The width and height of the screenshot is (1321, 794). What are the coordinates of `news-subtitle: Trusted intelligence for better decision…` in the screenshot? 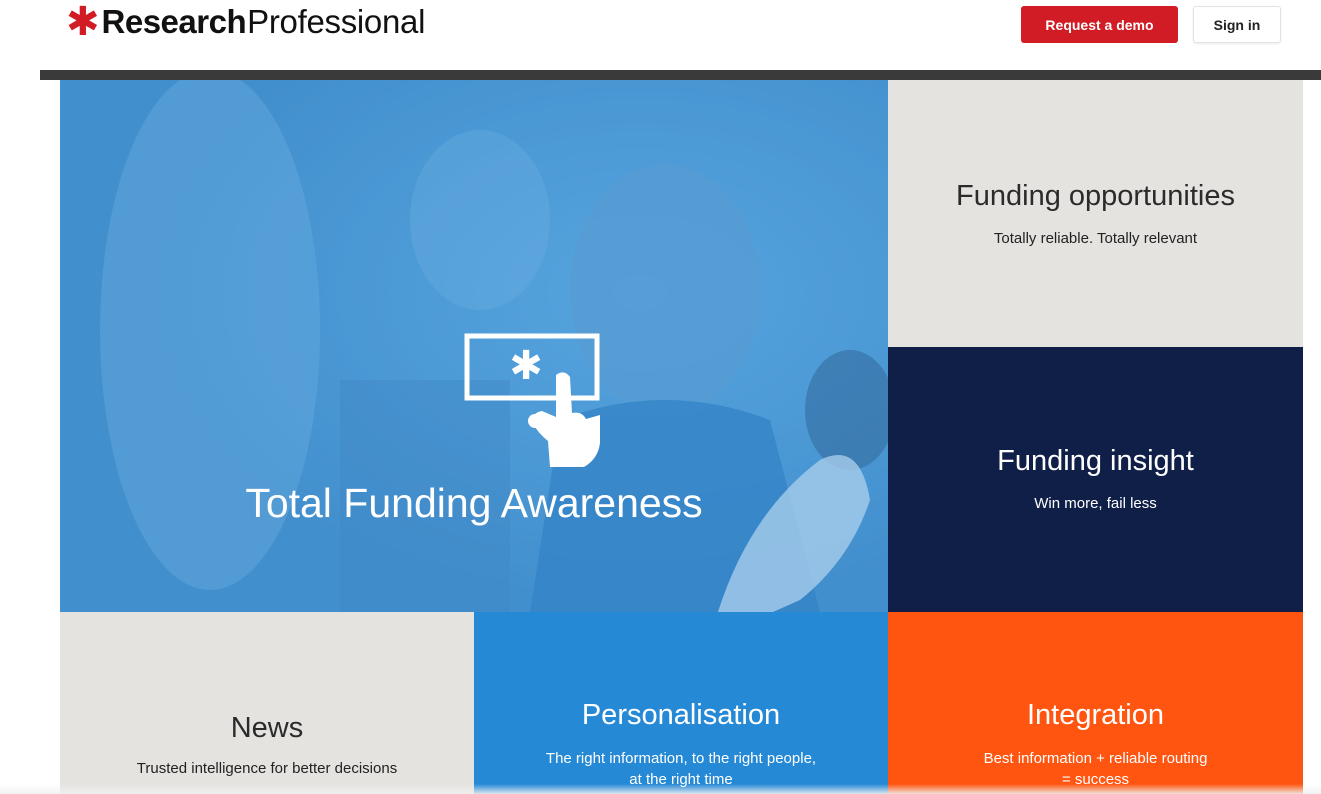 It's located at (267, 768).